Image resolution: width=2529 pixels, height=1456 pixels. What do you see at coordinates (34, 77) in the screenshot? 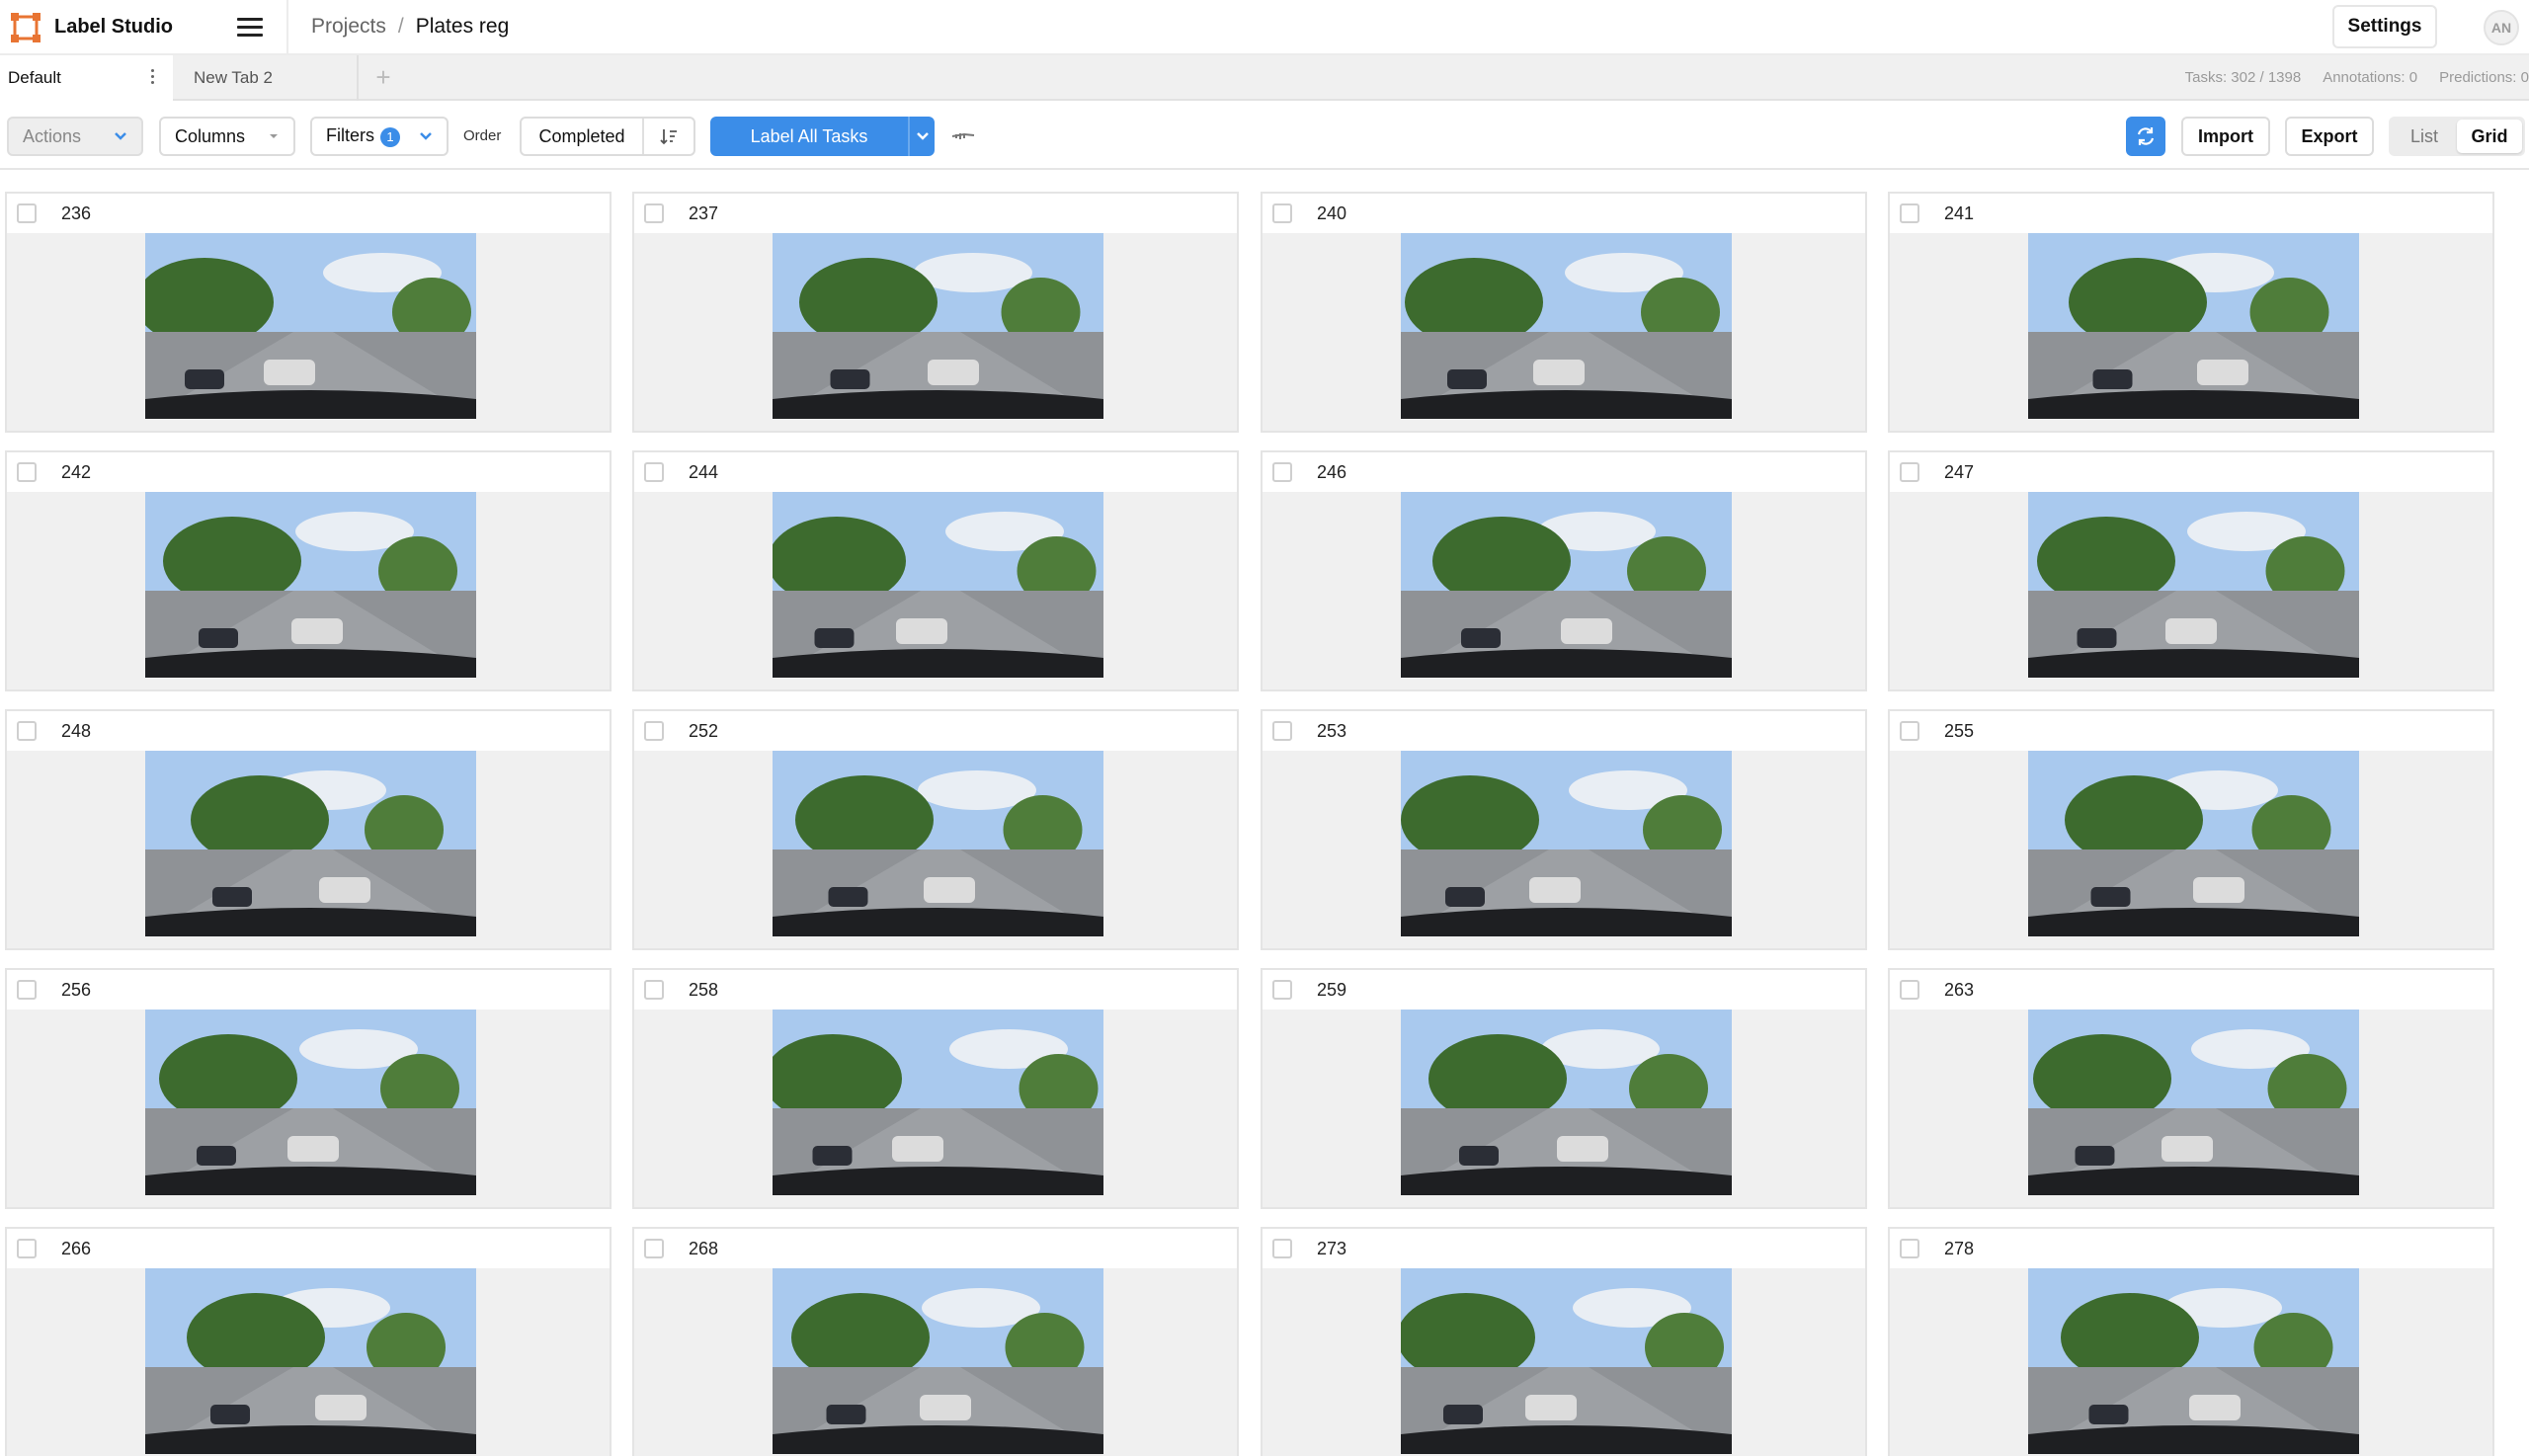
I see `tab-label: Default` at bounding box center [34, 77].